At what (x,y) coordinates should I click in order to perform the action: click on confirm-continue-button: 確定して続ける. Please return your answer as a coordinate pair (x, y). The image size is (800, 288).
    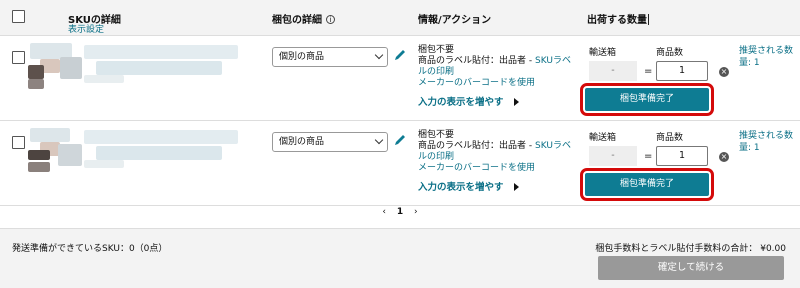
    Looking at the image, I should click on (691, 268).